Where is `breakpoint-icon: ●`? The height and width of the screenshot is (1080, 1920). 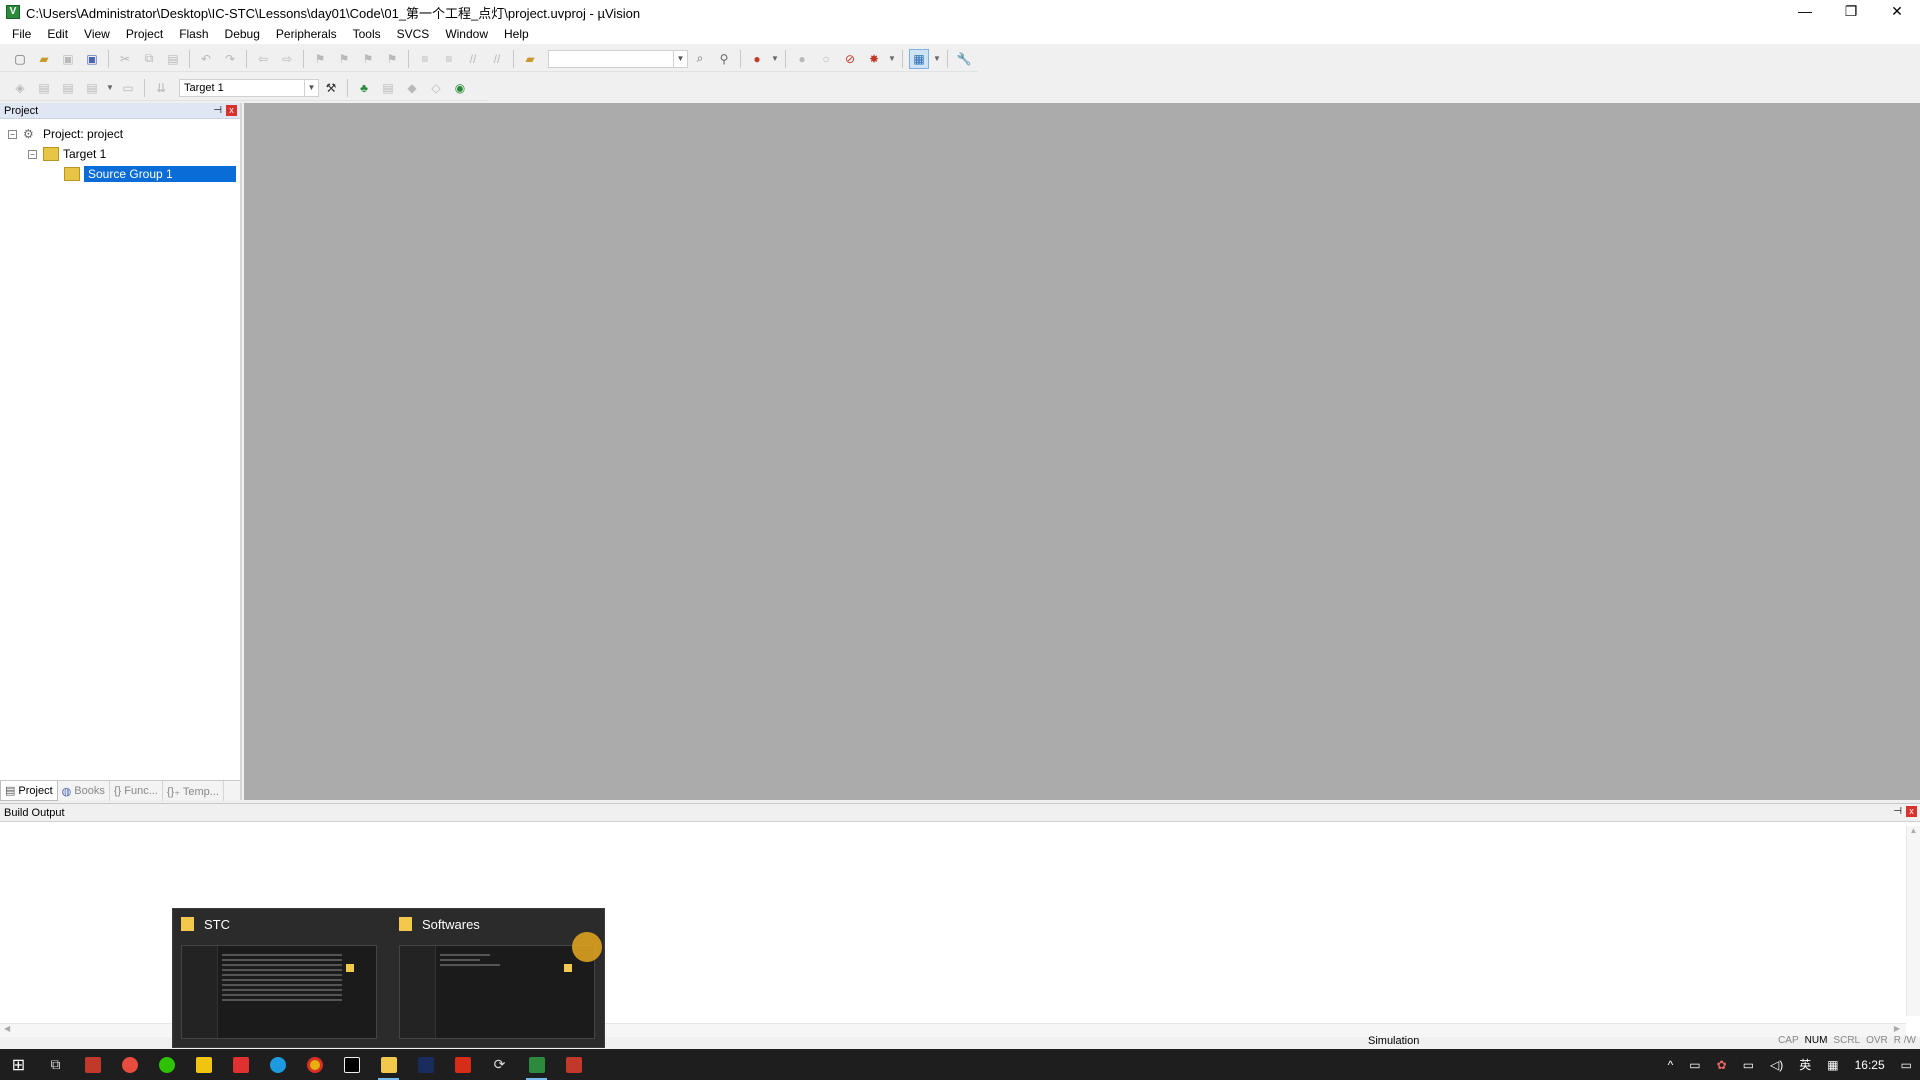
breakpoint-icon: ● is located at coordinates (802, 59).